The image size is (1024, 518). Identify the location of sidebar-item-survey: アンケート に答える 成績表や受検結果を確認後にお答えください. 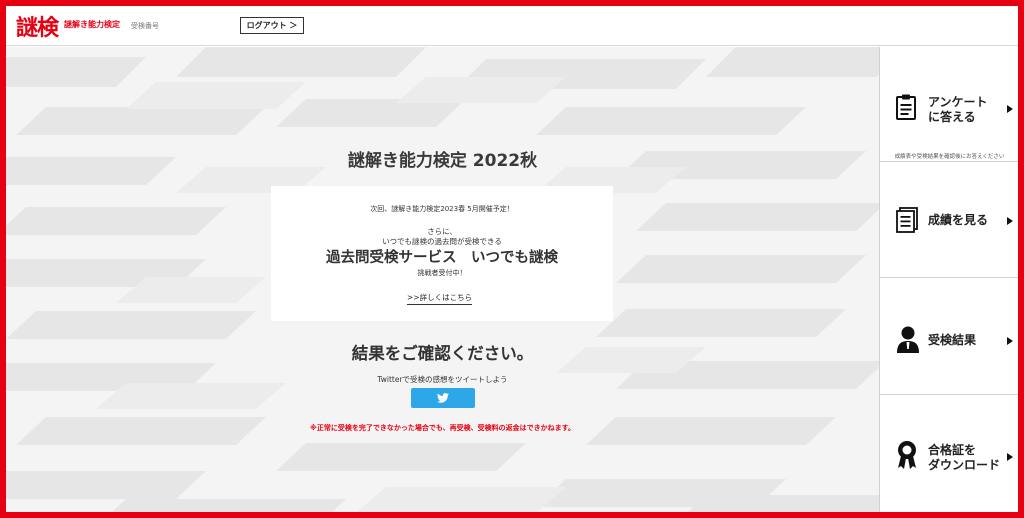
(949, 104).